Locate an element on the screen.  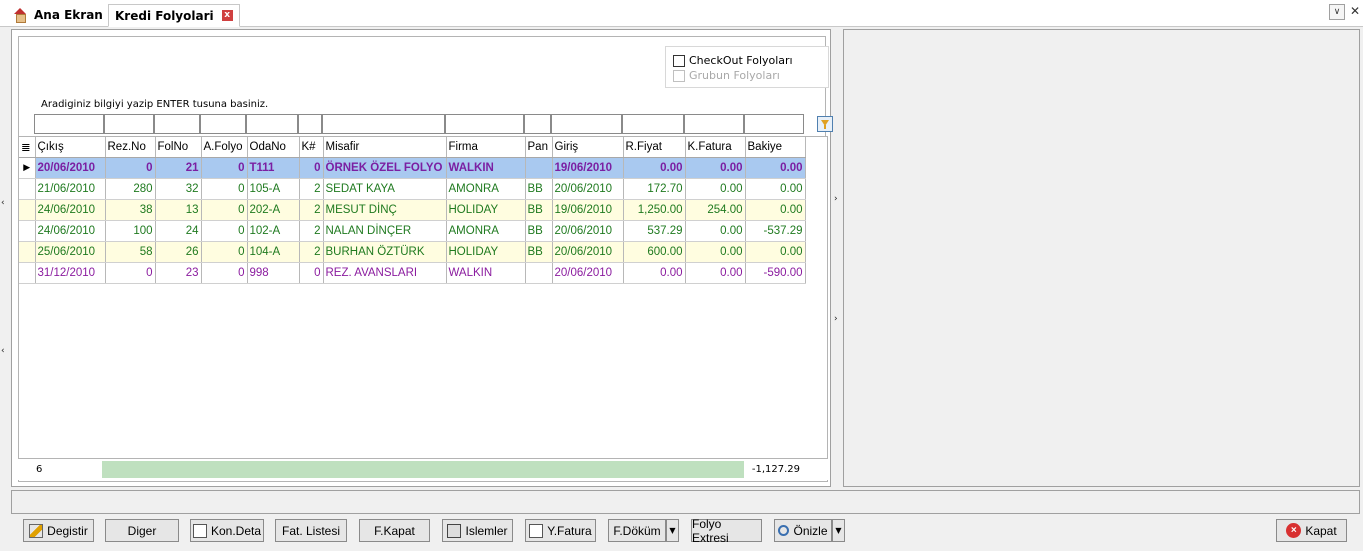
col-bakiye: Bakiye is located at coordinates (775, 147).